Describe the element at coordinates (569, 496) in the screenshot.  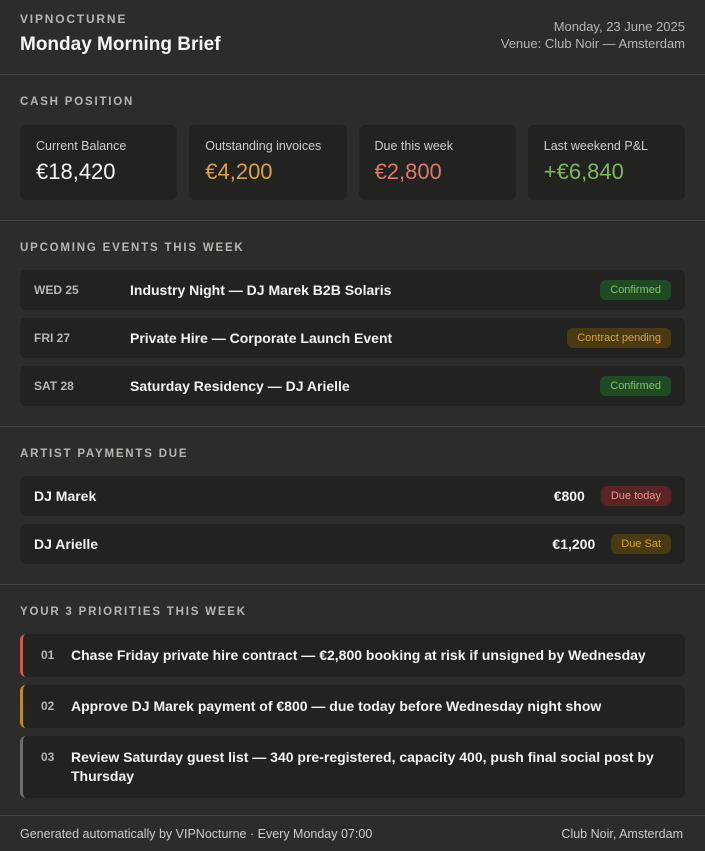
I see `payment-amount: €800` at that location.